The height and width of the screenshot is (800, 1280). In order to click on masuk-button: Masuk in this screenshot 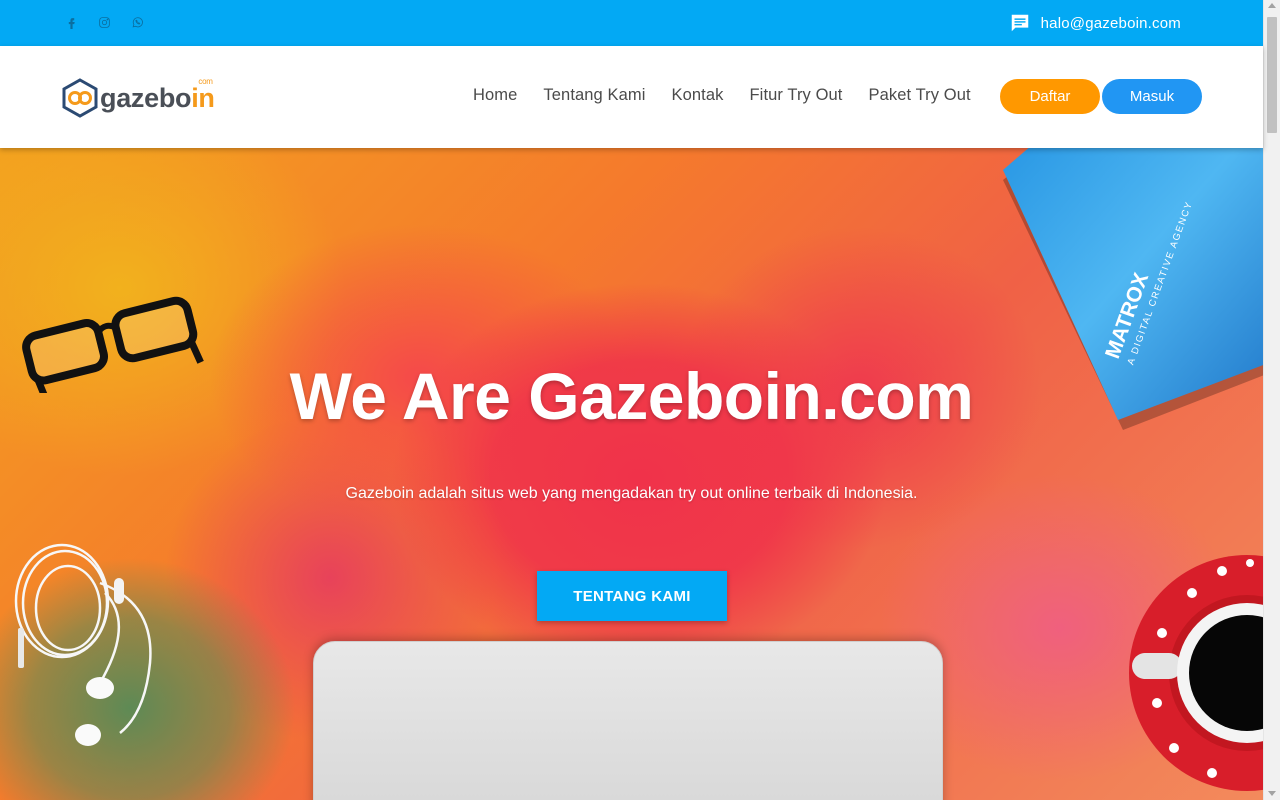, I will do `click(1152, 96)`.